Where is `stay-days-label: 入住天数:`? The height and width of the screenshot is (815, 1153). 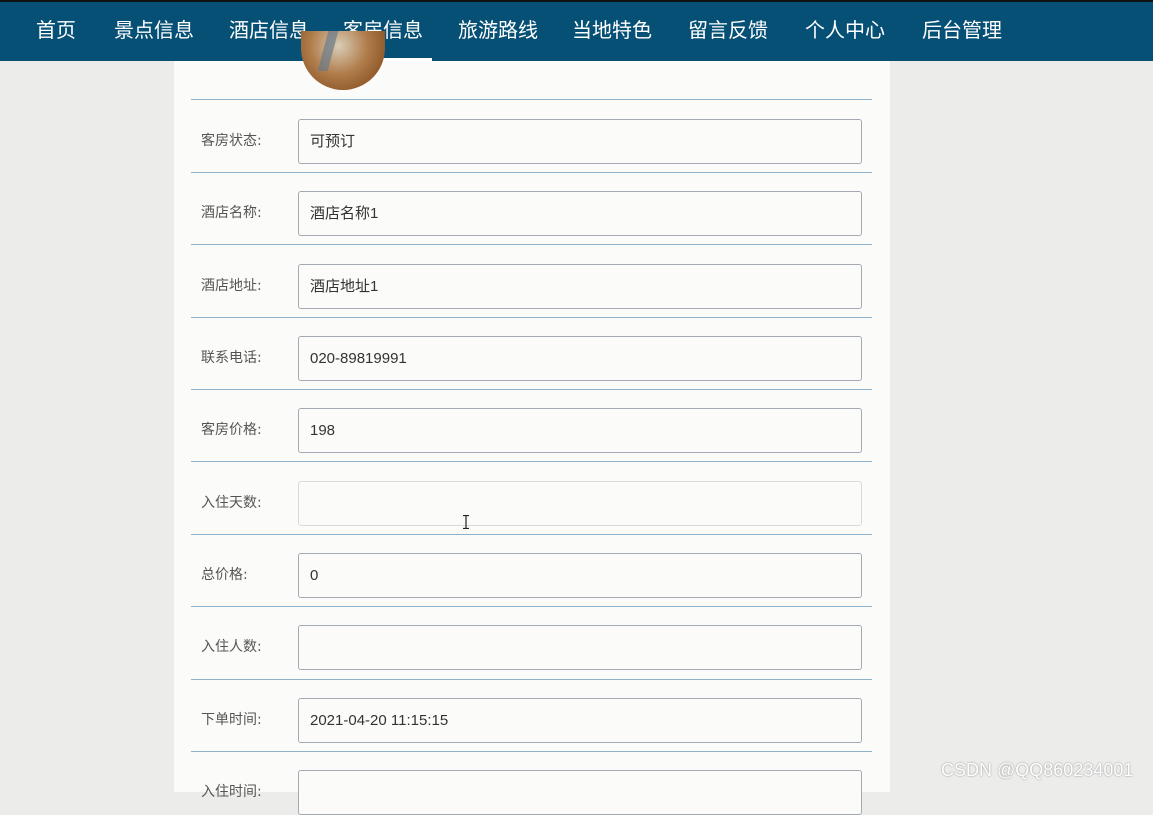
stay-days-label: 入住天数: is located at coordinates (231, 503).